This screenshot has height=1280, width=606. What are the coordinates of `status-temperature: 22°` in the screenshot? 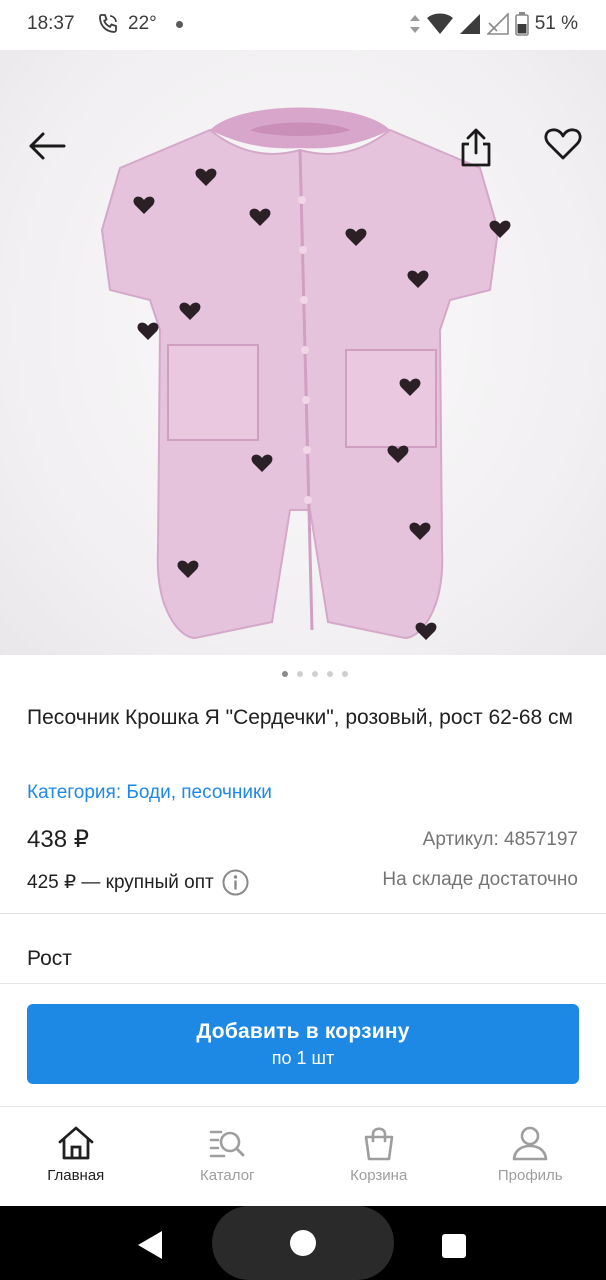 It's located at (142, 23).